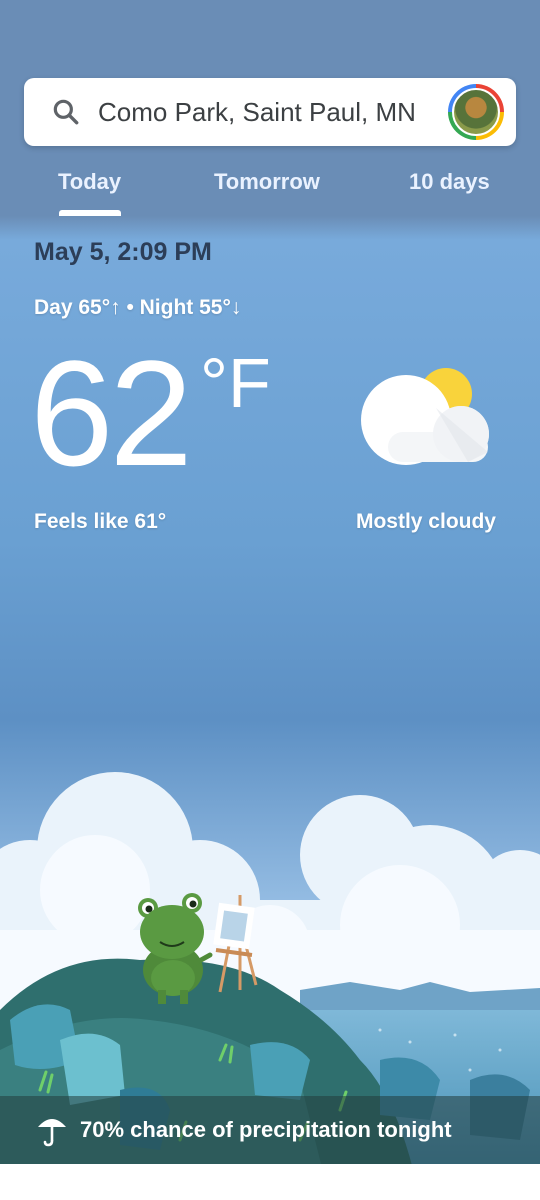 The image size is (540, 1200). I want to click on current-temperature: 62, so click(111, 413).